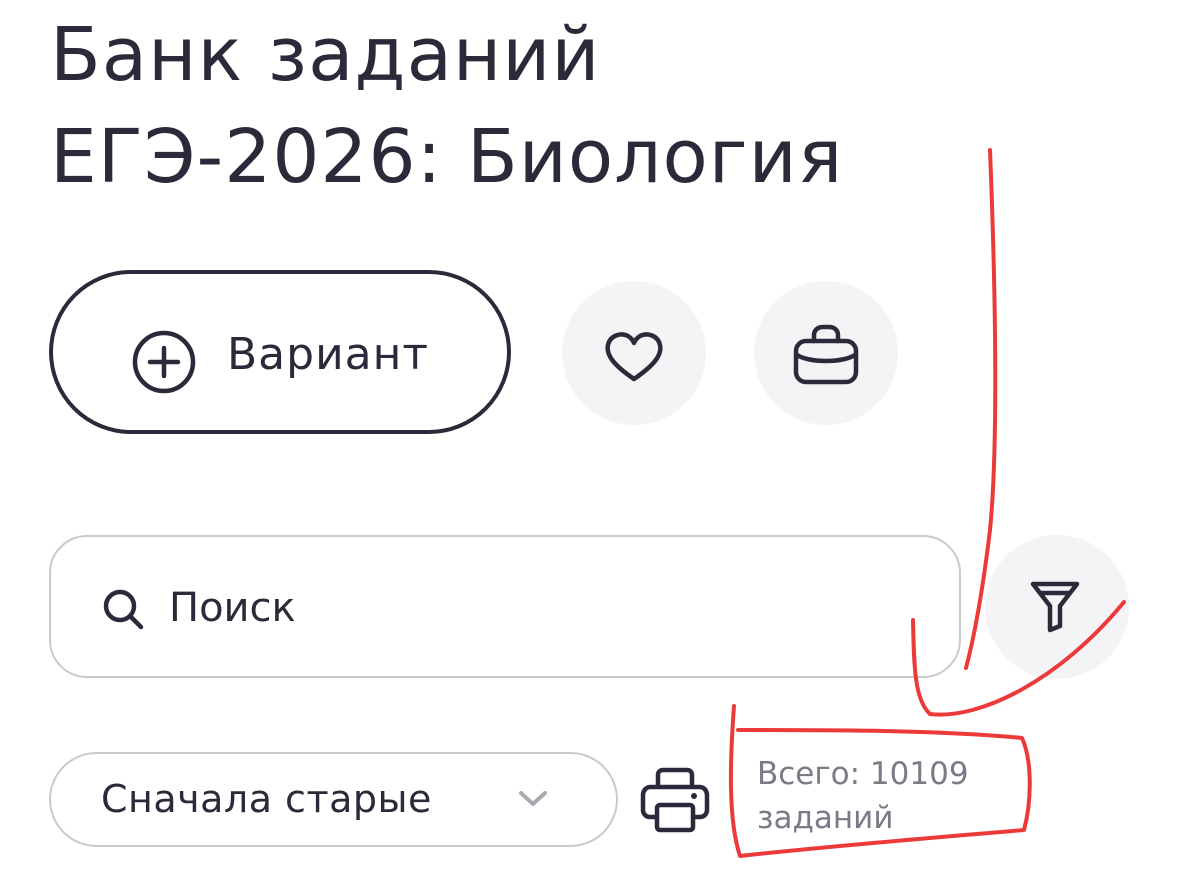 This screenshot has height=870, width=1179. I want to click on filter-button, so click(1057, 607).